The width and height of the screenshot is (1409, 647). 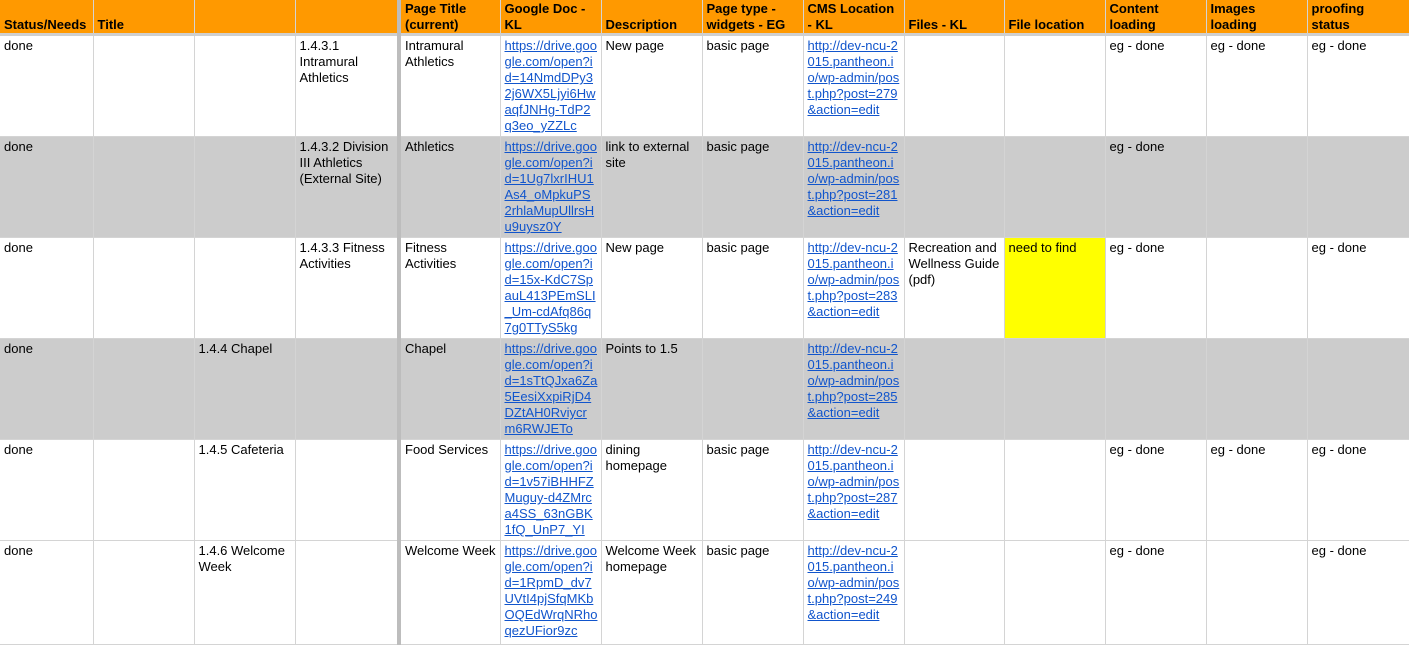 I want to click on cell-content-loading, so click(x=1156, y=389).